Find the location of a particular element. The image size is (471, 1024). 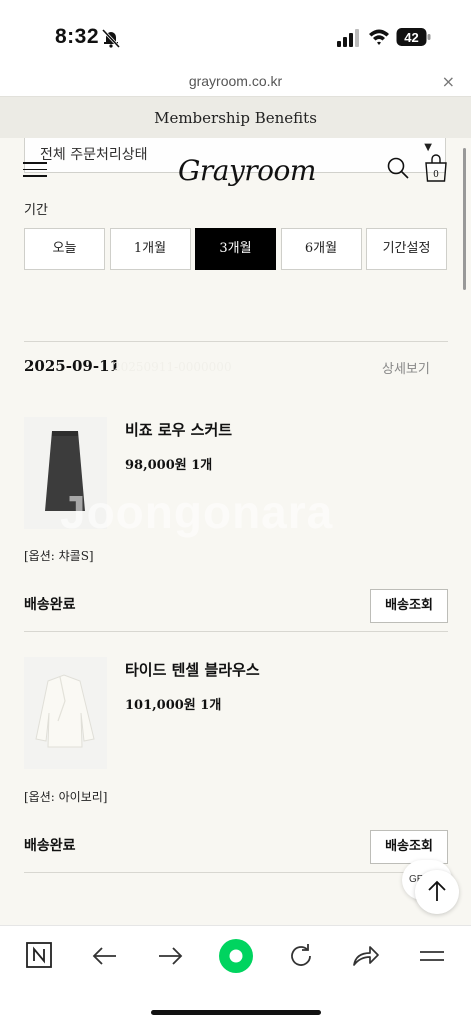

product-name: 타이드 텐셀 블라우스 is located at coordinates (192, 669).